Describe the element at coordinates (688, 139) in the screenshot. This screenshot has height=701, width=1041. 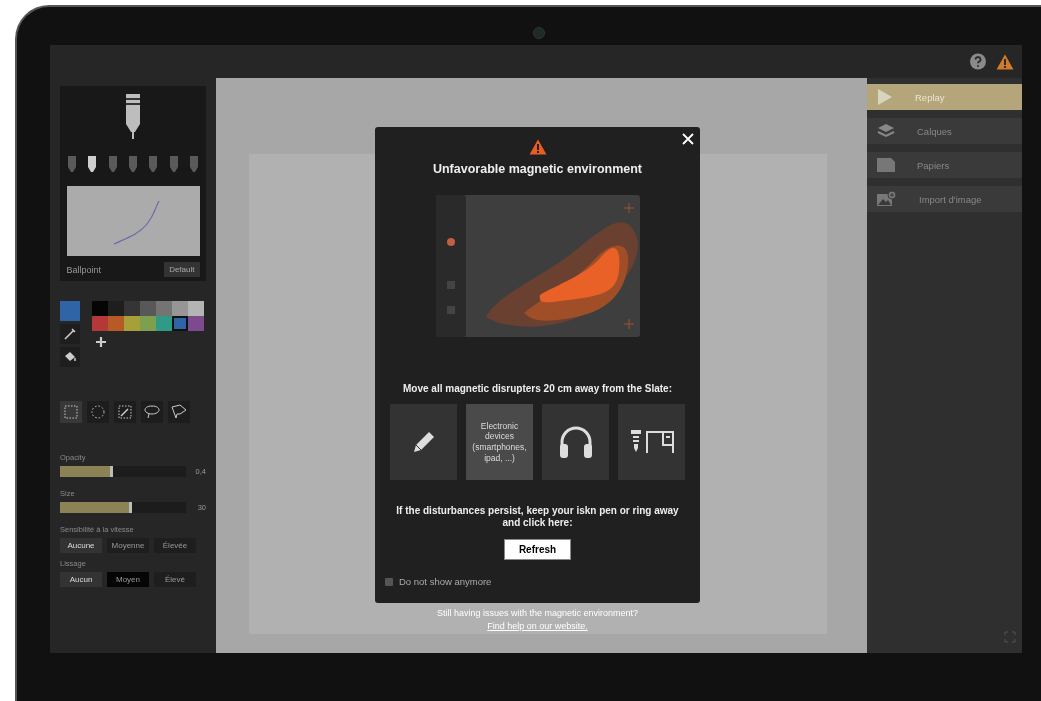
I see `close-icon` at that location.